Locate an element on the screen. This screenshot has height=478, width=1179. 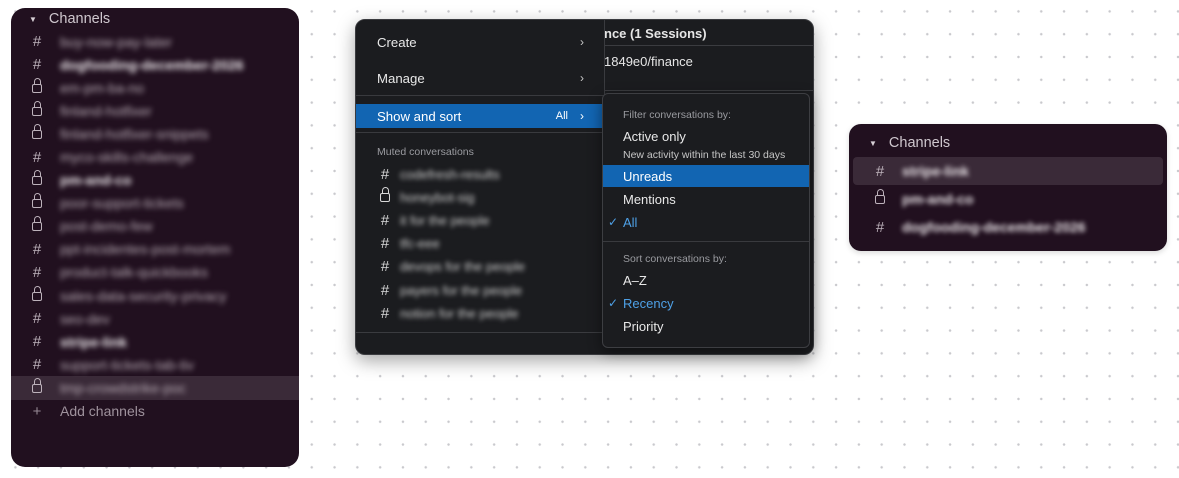
muted-conversation-item: honeybot-sig is located at coordinates (425, 197).